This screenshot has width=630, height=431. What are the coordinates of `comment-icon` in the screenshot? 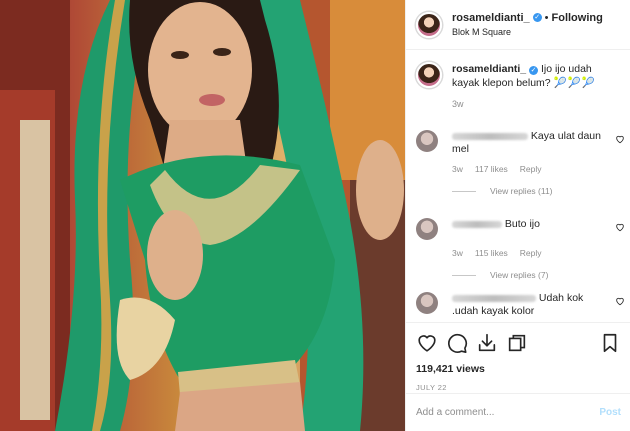 It's located at (457, 343).